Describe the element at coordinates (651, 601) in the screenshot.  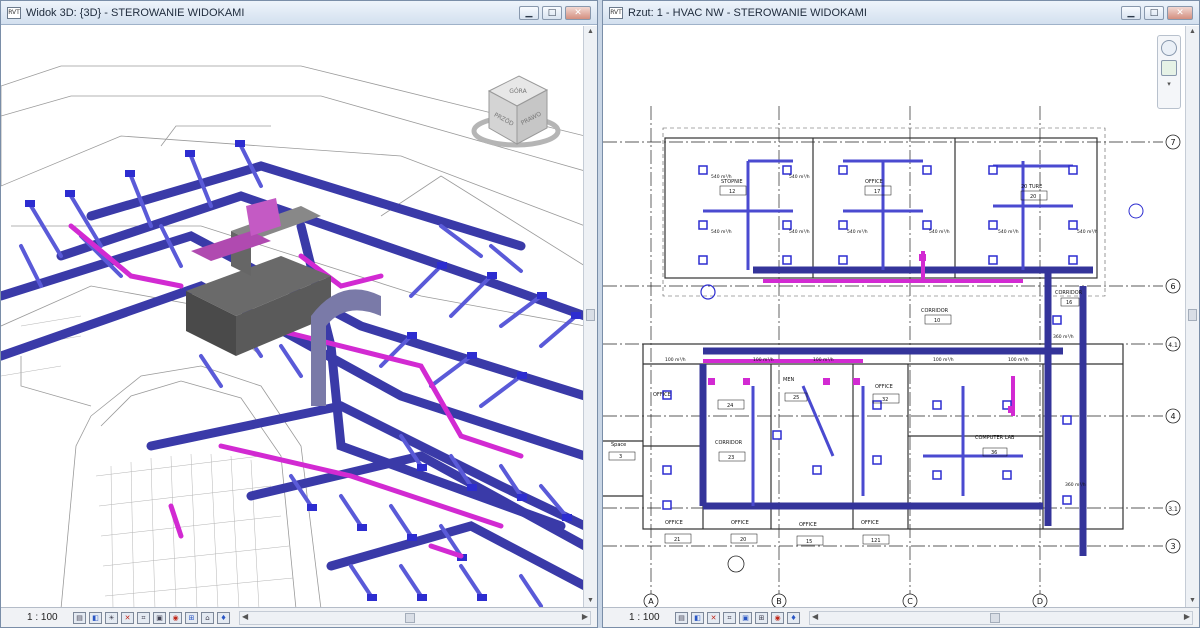
I see `svg-text: A` at that location.